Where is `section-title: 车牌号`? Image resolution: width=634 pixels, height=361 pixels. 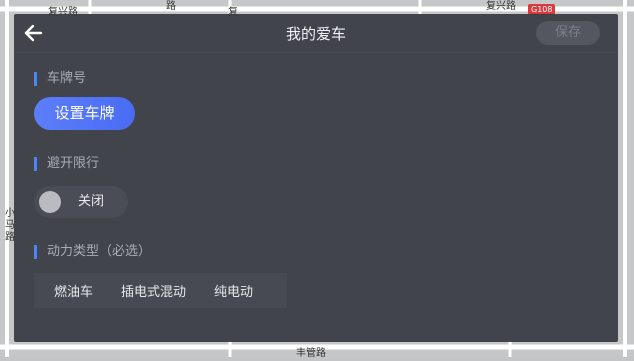
section-title: 车牌号 is located at coordinates (67, 78).